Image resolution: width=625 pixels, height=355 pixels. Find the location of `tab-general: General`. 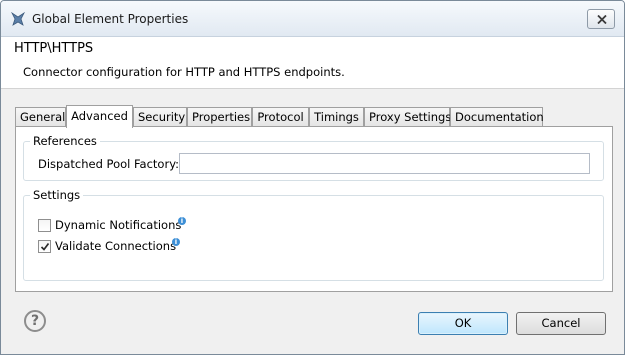

tab-general: General is located at coordinates (40, 117).